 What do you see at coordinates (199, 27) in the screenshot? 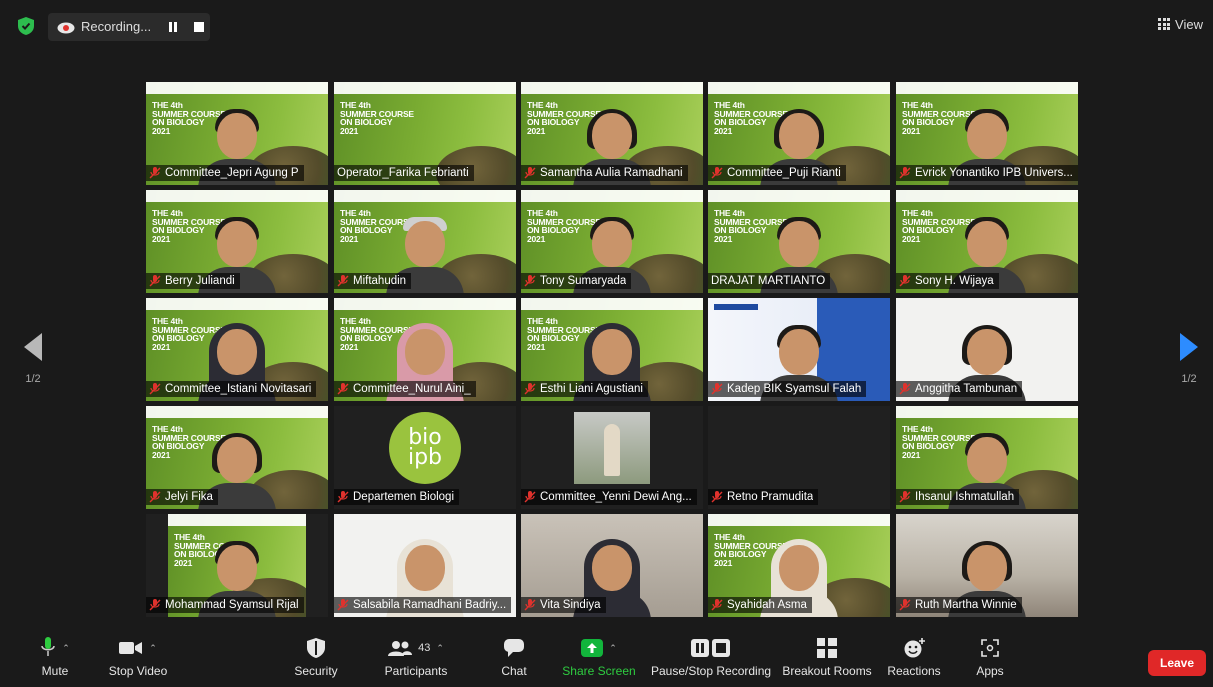
I see `stop-recording-icon` at bounding box center [199, 27].